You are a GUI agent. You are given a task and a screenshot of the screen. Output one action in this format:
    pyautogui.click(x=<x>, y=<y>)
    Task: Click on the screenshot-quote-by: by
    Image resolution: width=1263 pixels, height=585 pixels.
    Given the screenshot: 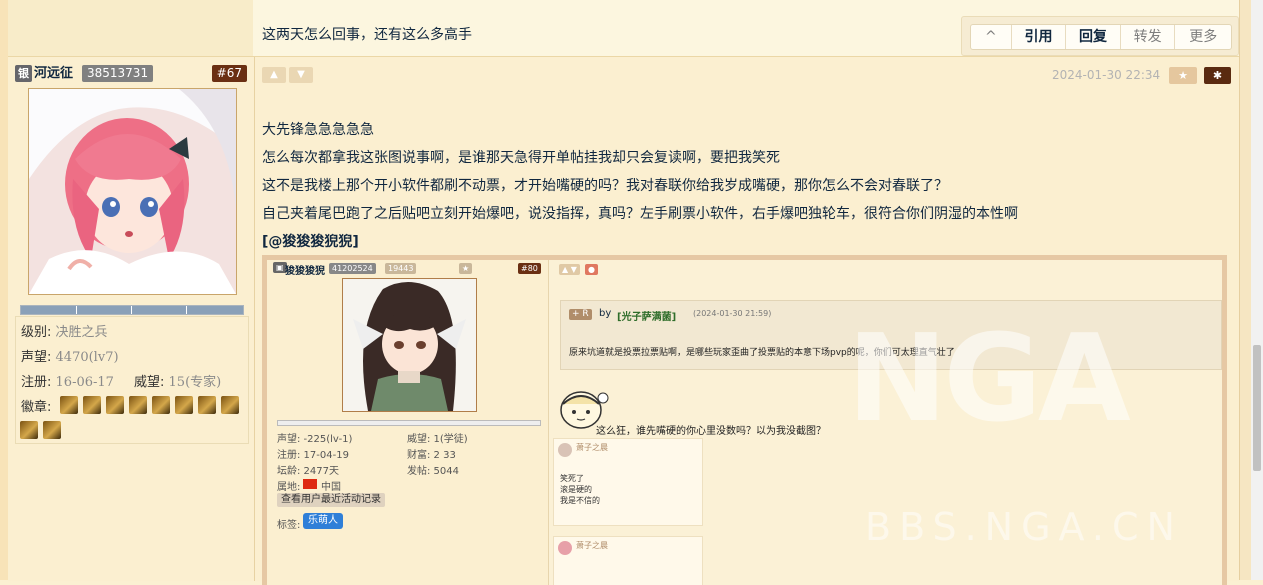 What is the action you would take?
    pyautogui.click(x=605, y=313)
    